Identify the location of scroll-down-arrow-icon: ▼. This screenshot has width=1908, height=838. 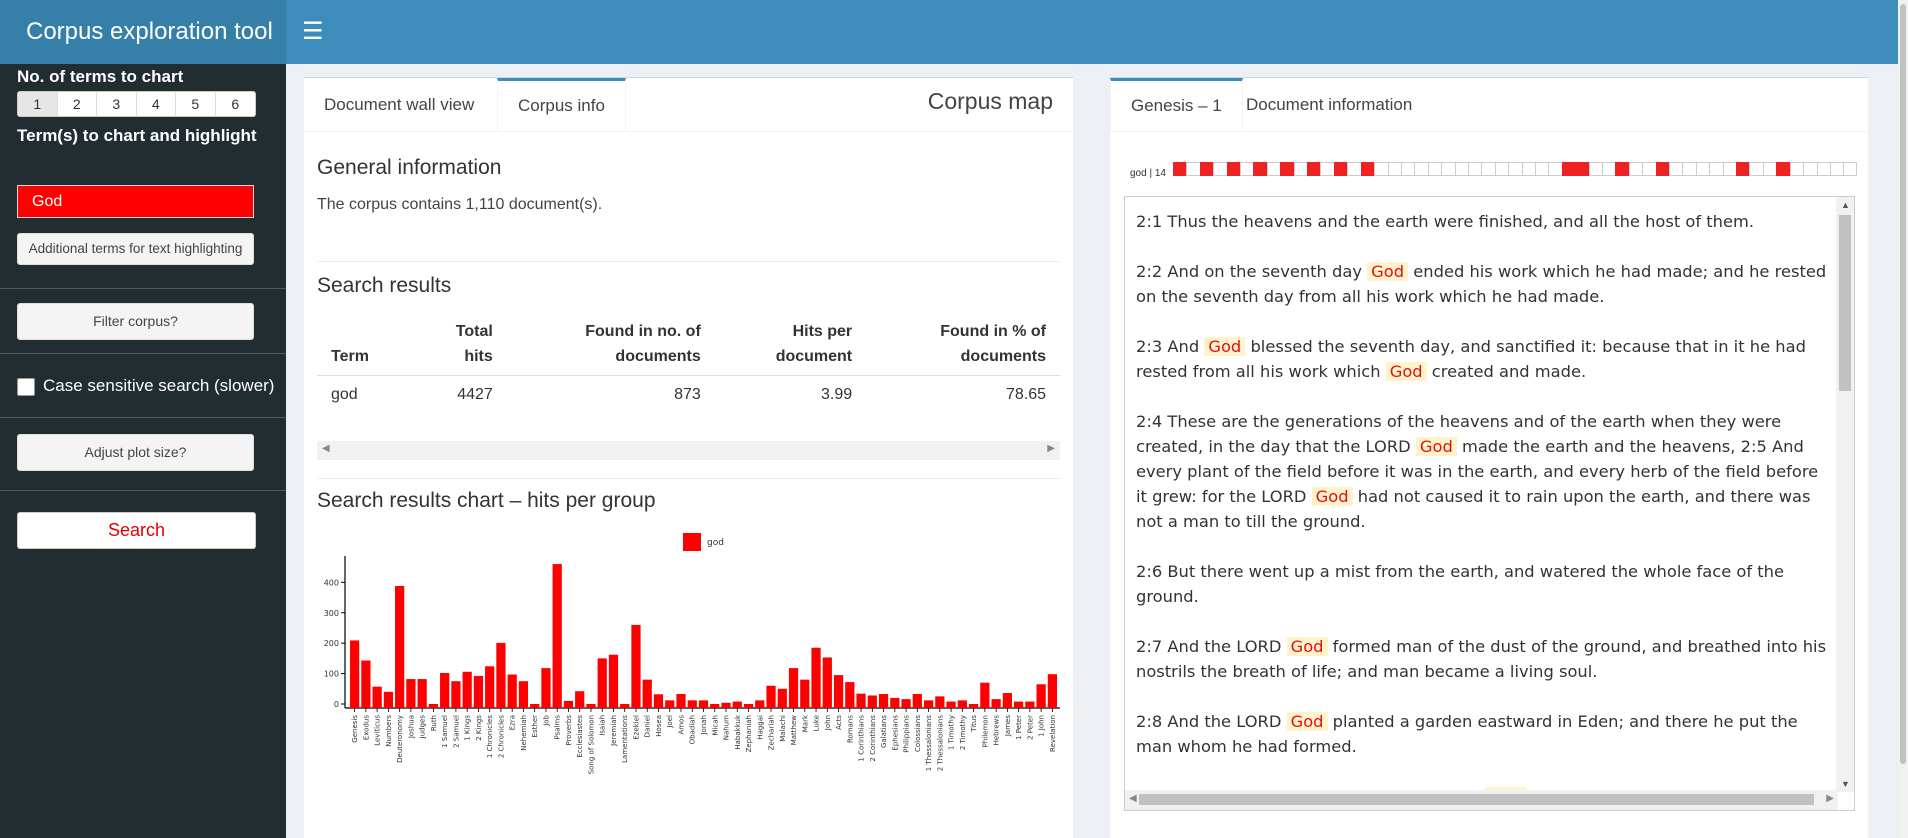
(1845, 784).